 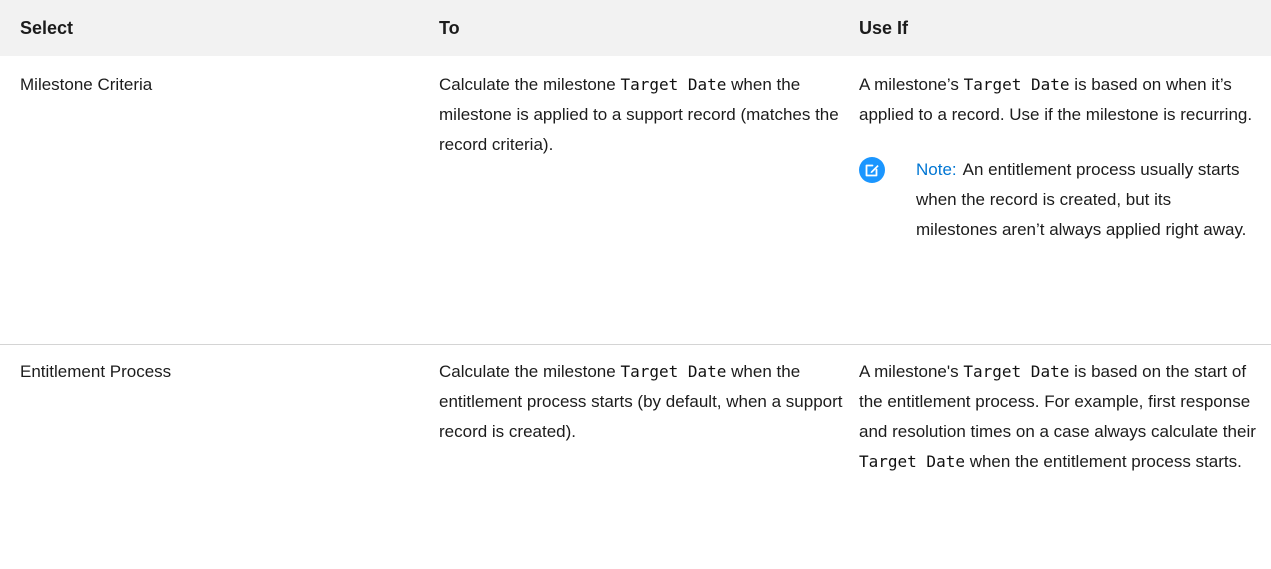 What do you see at coordinates (635, 344) in the screenshot?
I see `row-divider` at bounding box center [635, 344].